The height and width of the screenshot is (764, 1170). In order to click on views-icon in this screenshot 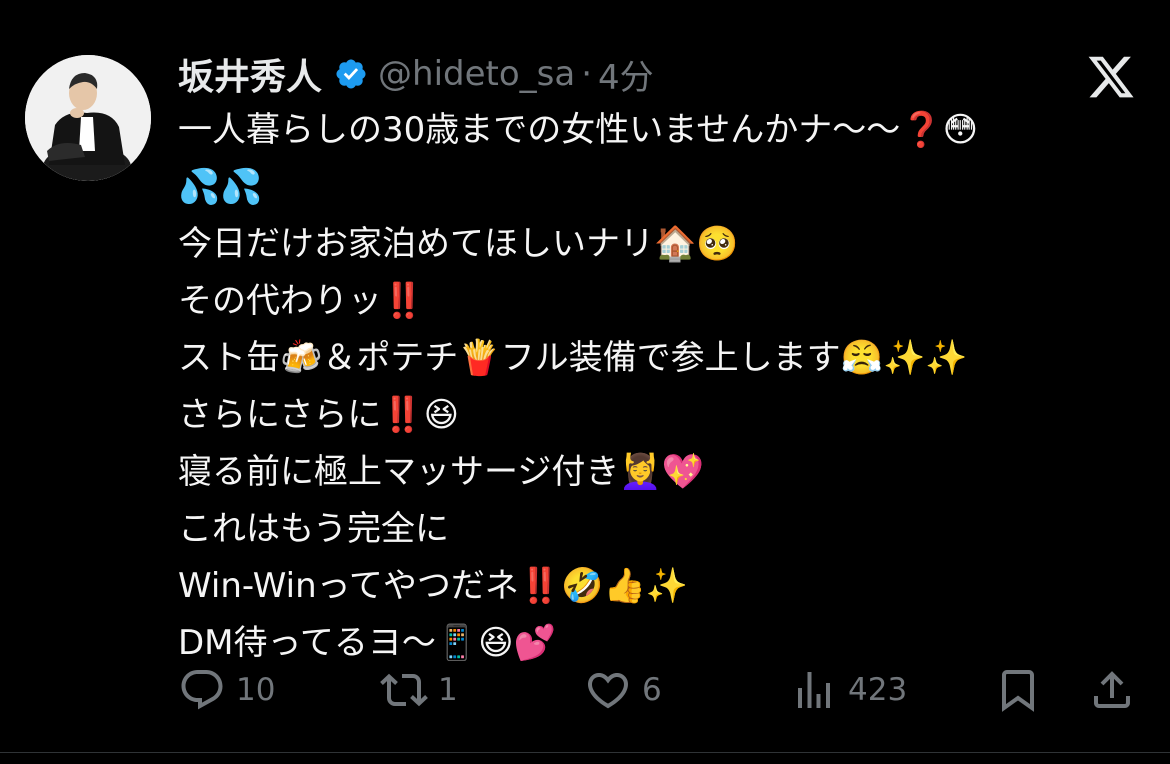, I will do `click(814, 690)`.